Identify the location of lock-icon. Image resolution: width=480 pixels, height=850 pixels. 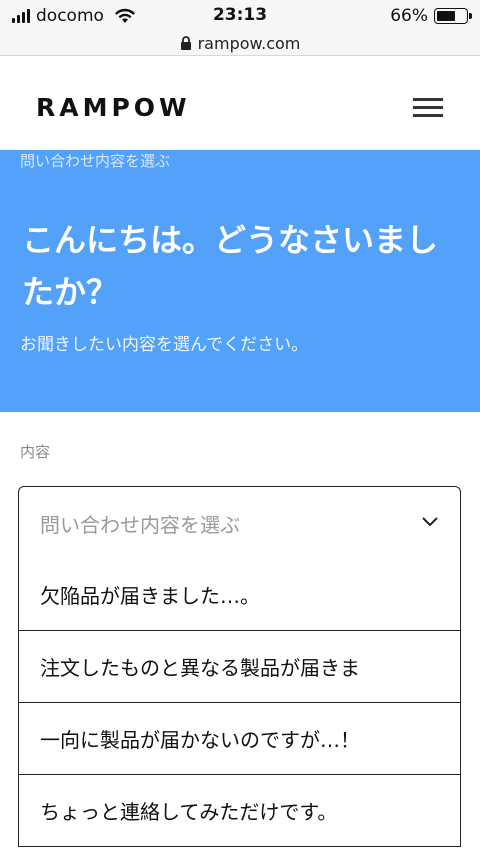
(185, 43).